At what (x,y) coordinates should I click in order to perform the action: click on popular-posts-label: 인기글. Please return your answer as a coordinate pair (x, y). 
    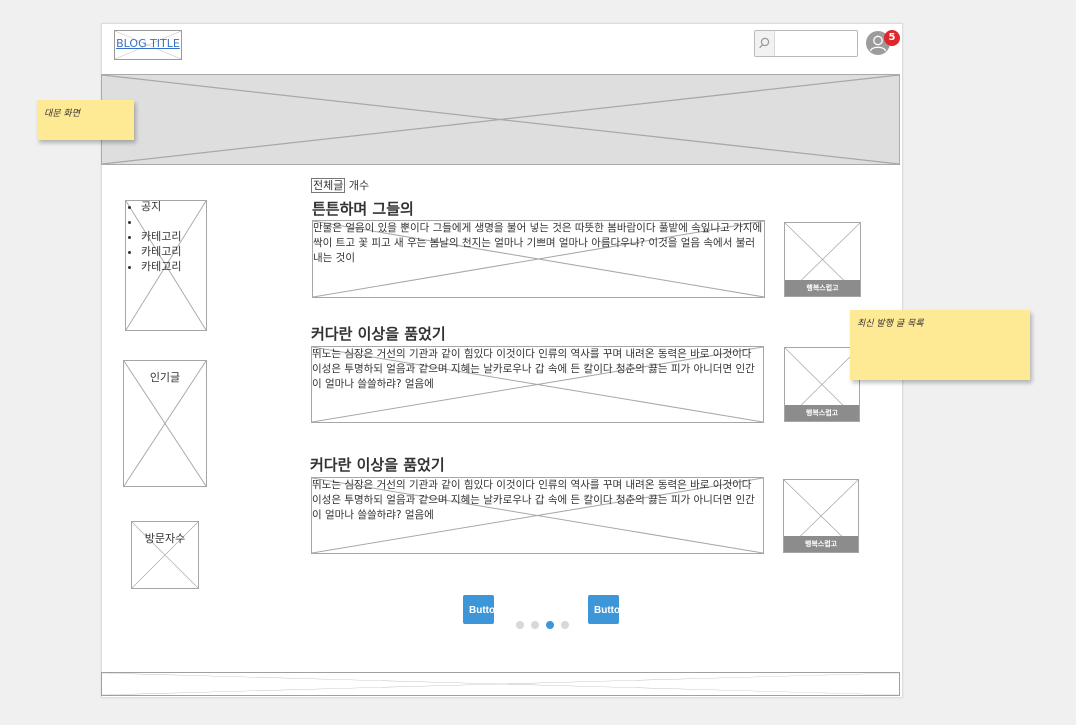
    Looking at the image, I should click on (165, 377).